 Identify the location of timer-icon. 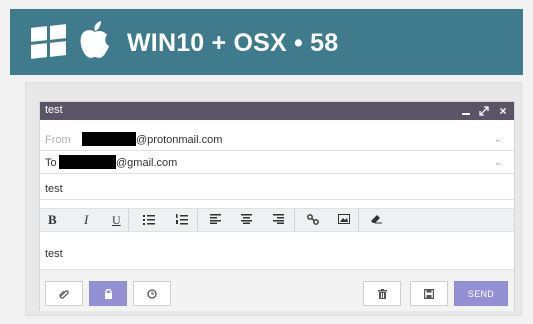
(152, 293).